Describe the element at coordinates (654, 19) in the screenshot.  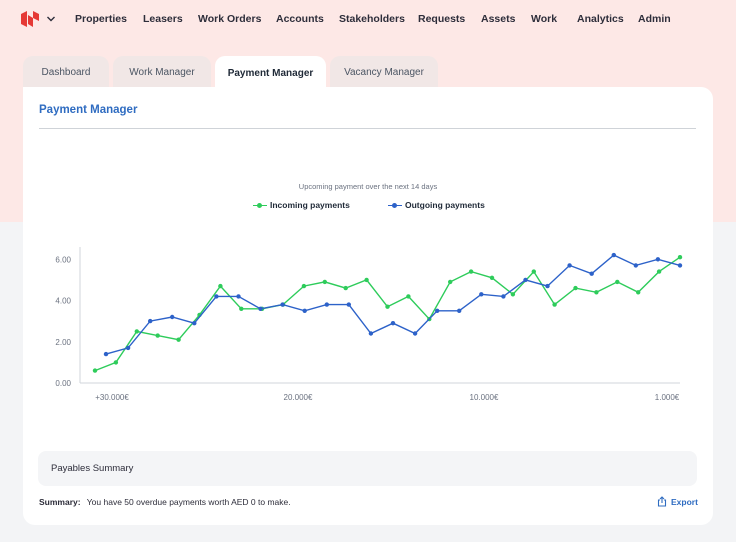
I see `nav-item-admin: Admin` at that location.